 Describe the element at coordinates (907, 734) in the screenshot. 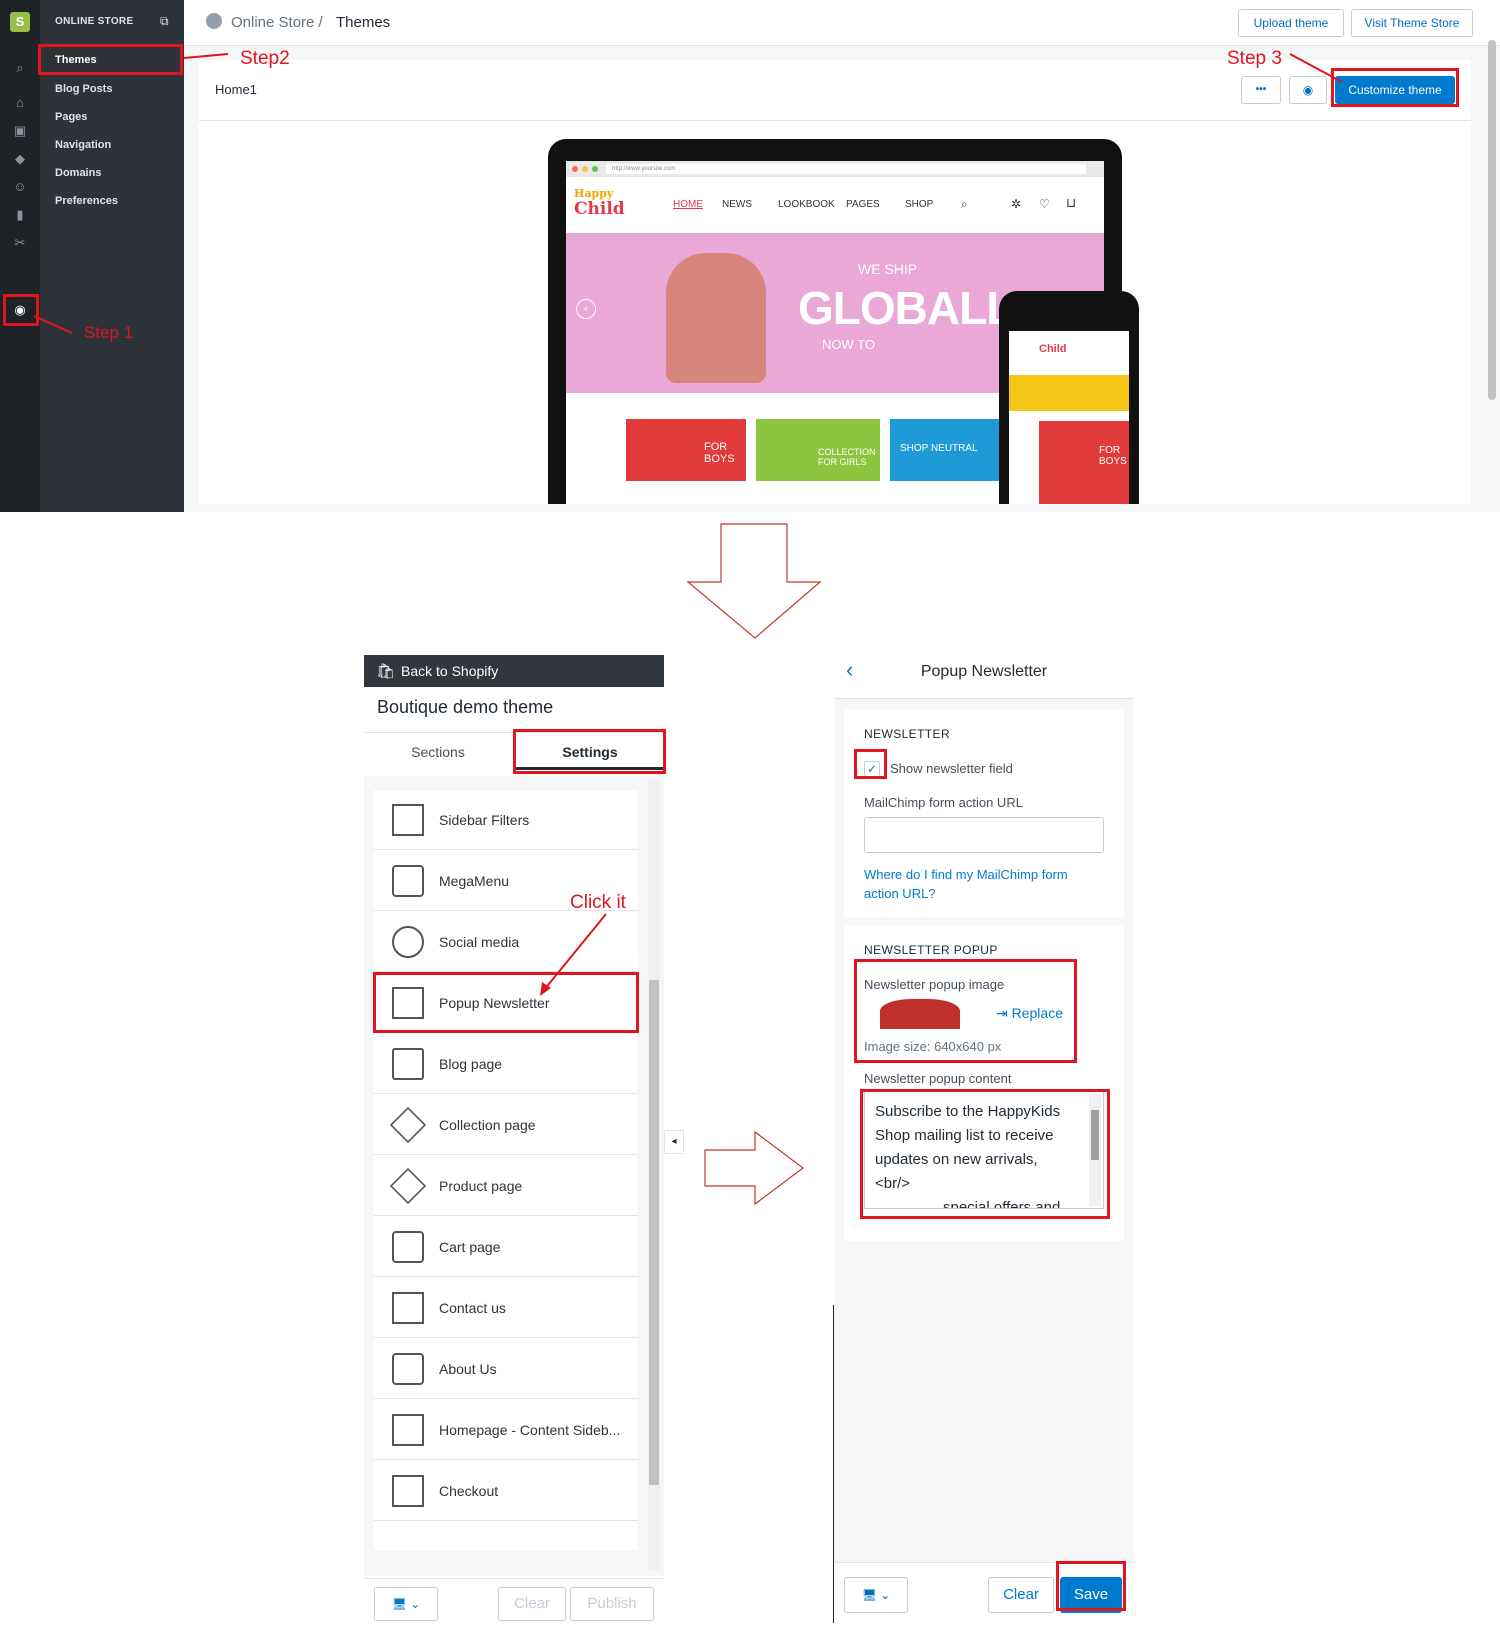

I see `newsletter-heading: NEWSLETTER` at that location.